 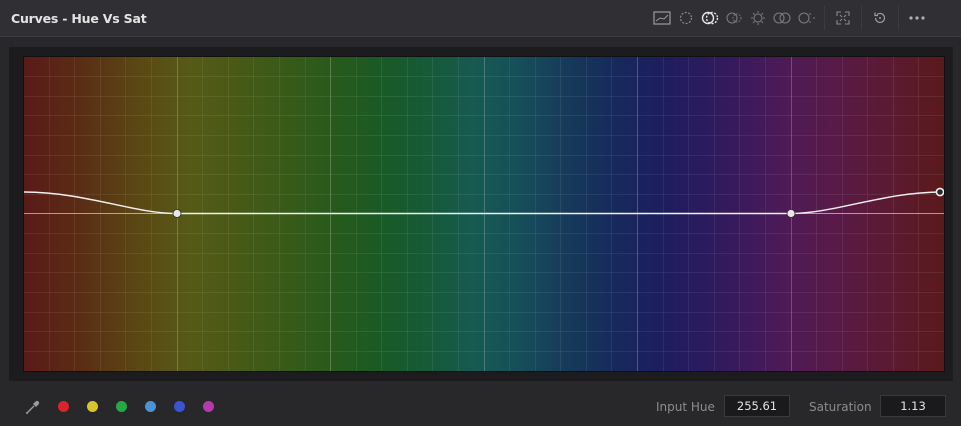 I want to click on panel-header: Curves - Hue Vs Sat, so click(x=480, y=18).